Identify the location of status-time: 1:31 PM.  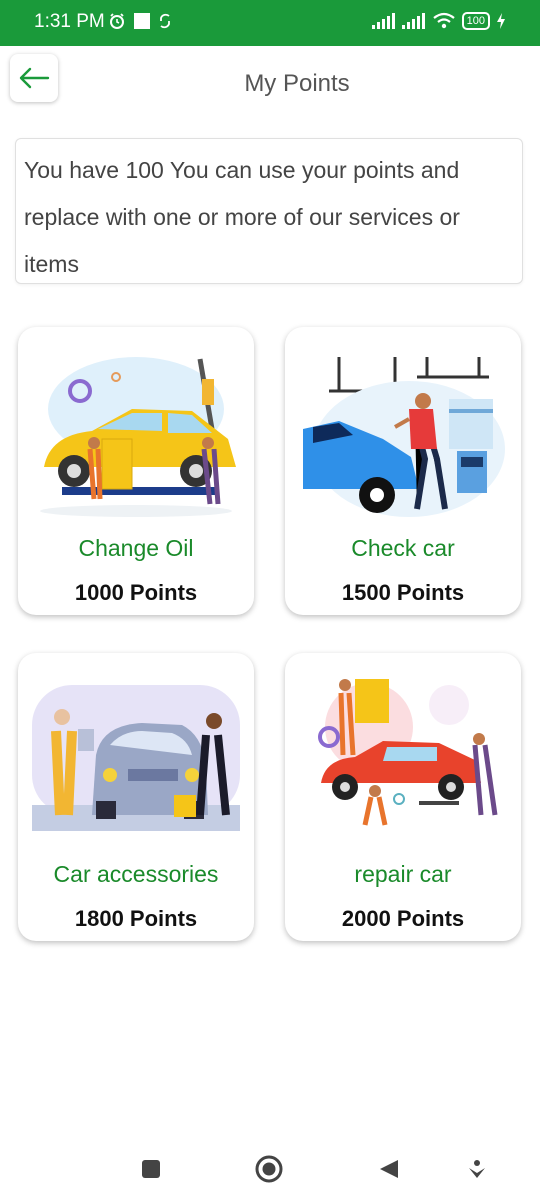
(69, 21).